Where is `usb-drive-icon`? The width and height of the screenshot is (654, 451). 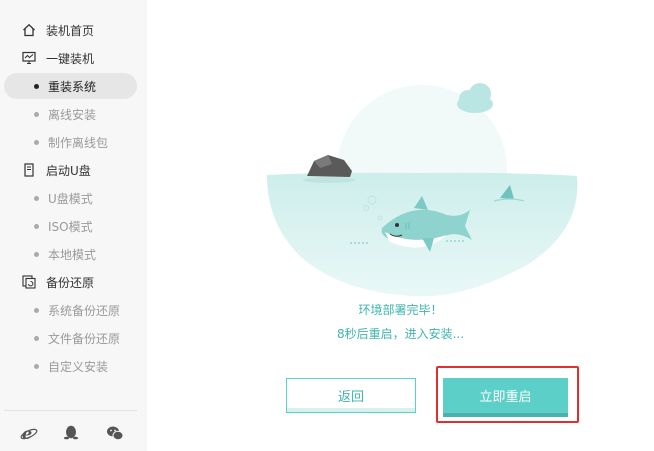
usb-drive-icon is located at coordinates (29, 170).